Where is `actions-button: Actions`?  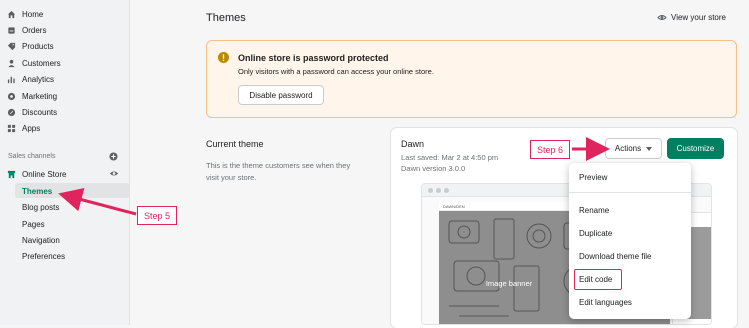 actions-button: Actions is located at coordinates (633, 148).